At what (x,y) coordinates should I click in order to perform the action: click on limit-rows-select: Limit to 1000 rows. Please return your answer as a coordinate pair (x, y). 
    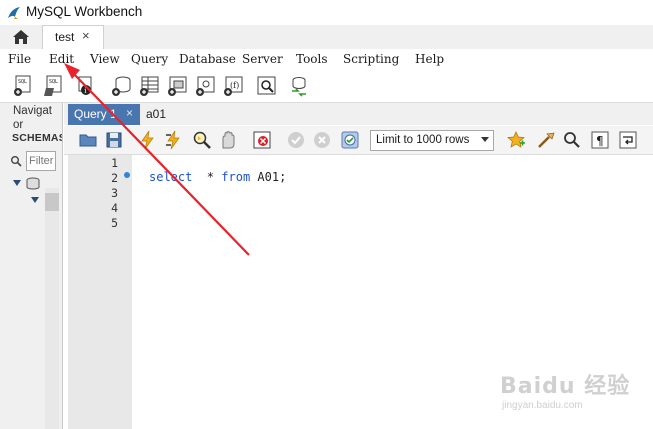
    Looking at the image, I should click on (432, 140).